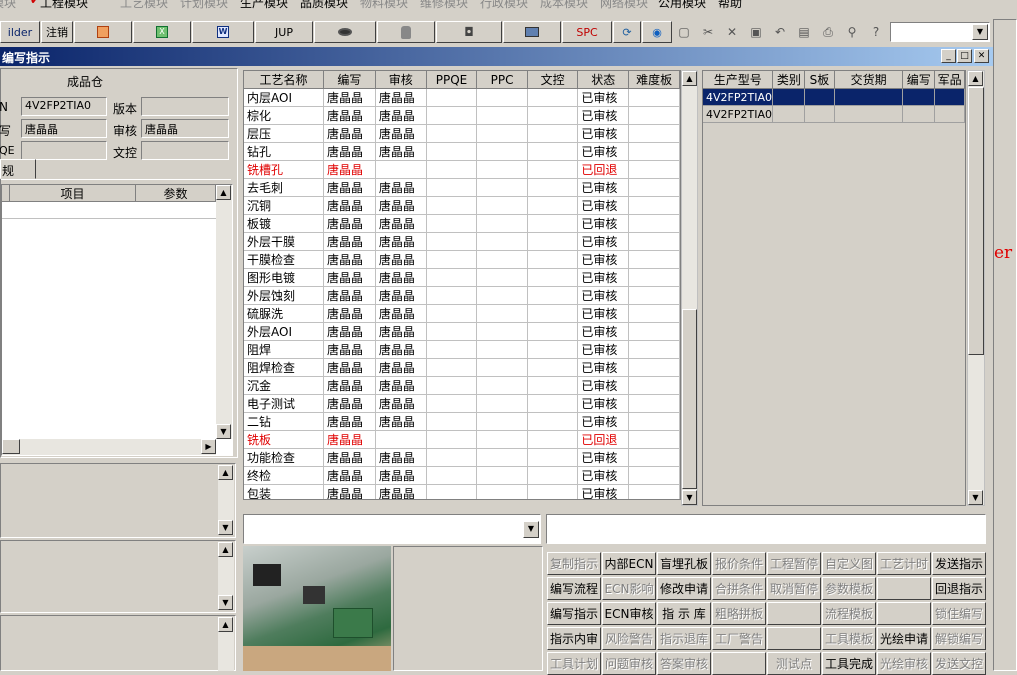  I want to click on menu-item: 维修模块, so click(444, 5).